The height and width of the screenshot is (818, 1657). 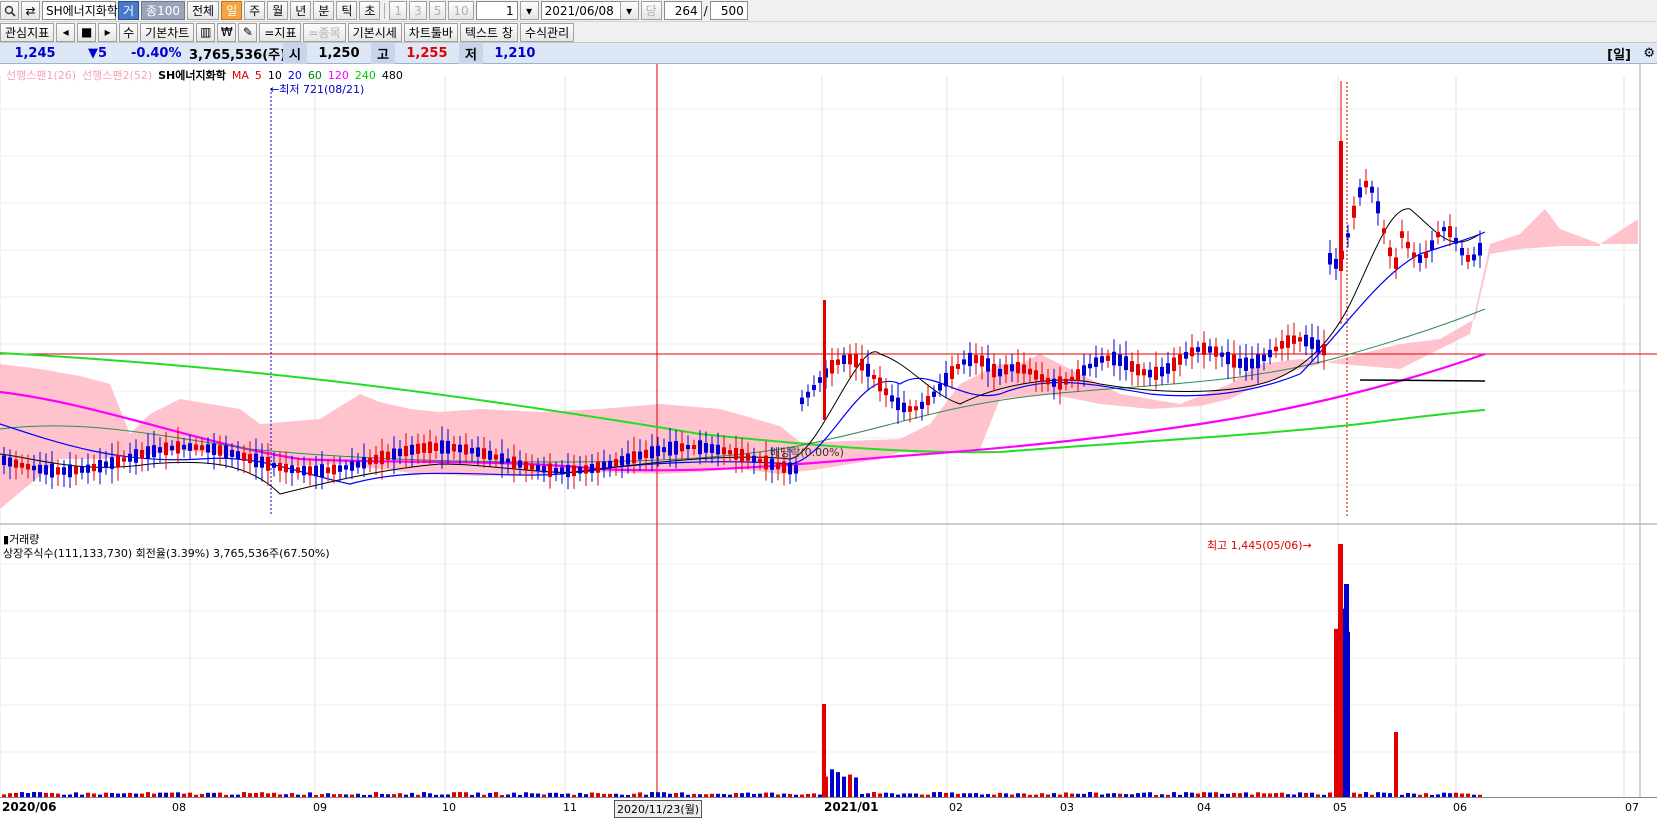 I want to click on stock-name-field: SH에너지화학, so click(x=80, y=10).